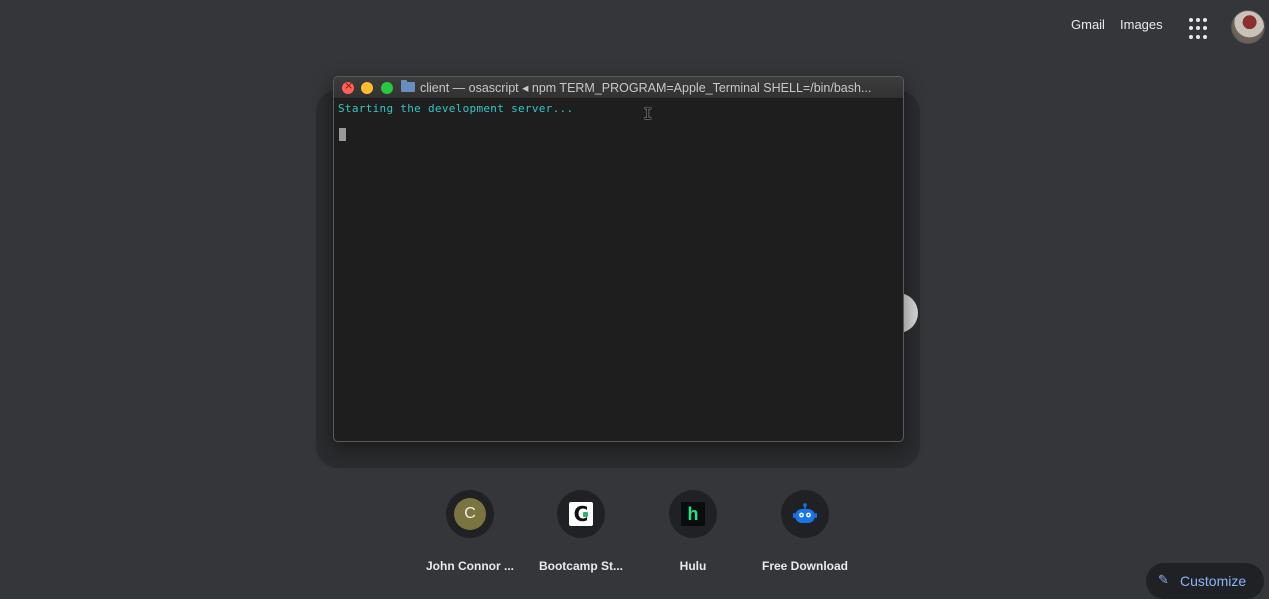 The image size is (1269, 599). I want to click on account-avatar, so click(1248, 27).